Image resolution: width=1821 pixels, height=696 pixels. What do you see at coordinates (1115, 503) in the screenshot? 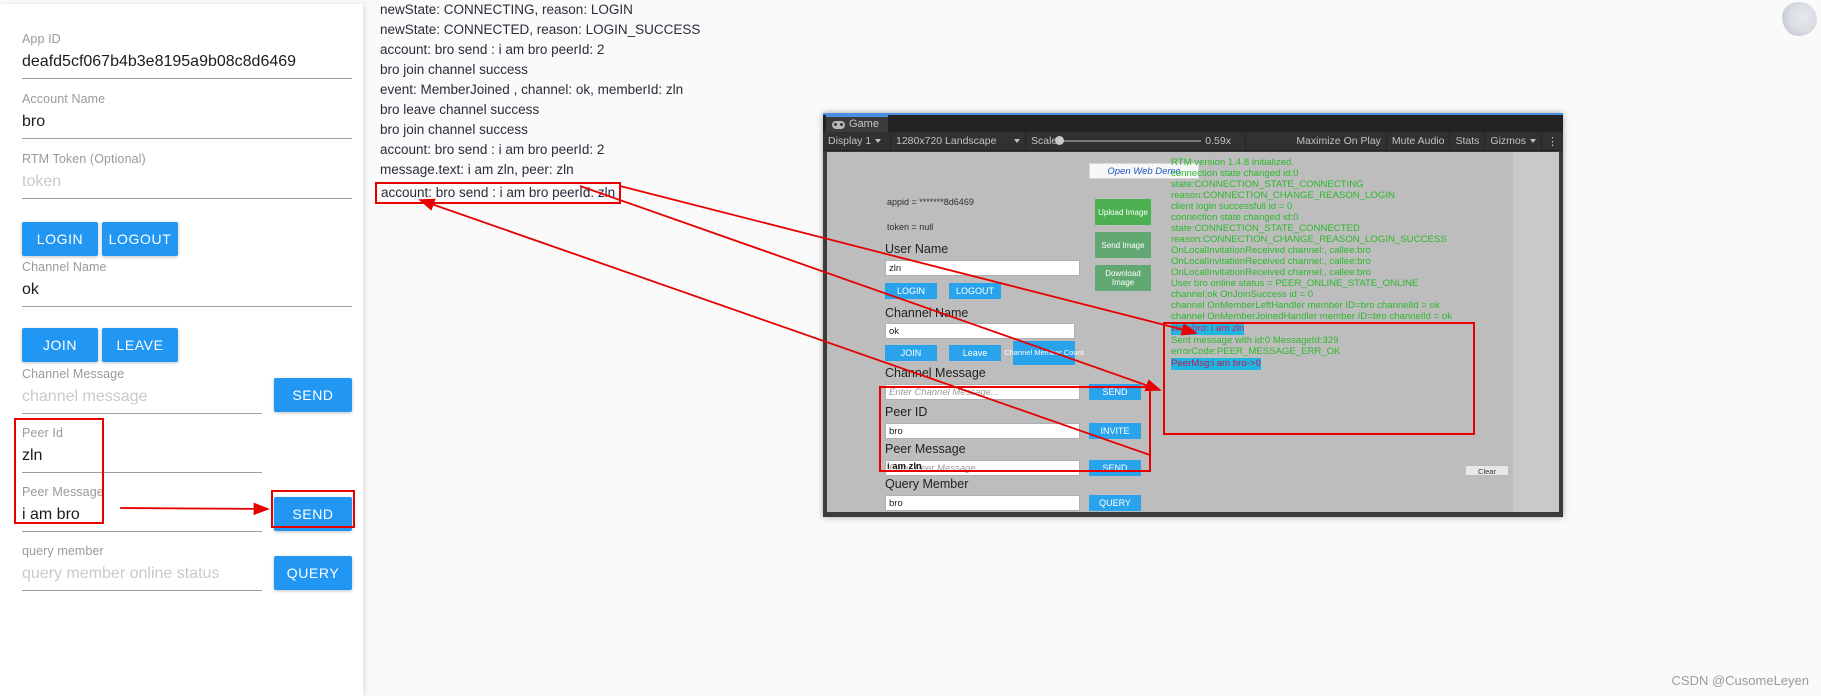
I see `webgl-query-button: QUERY` at bounding box center [1115, 503].